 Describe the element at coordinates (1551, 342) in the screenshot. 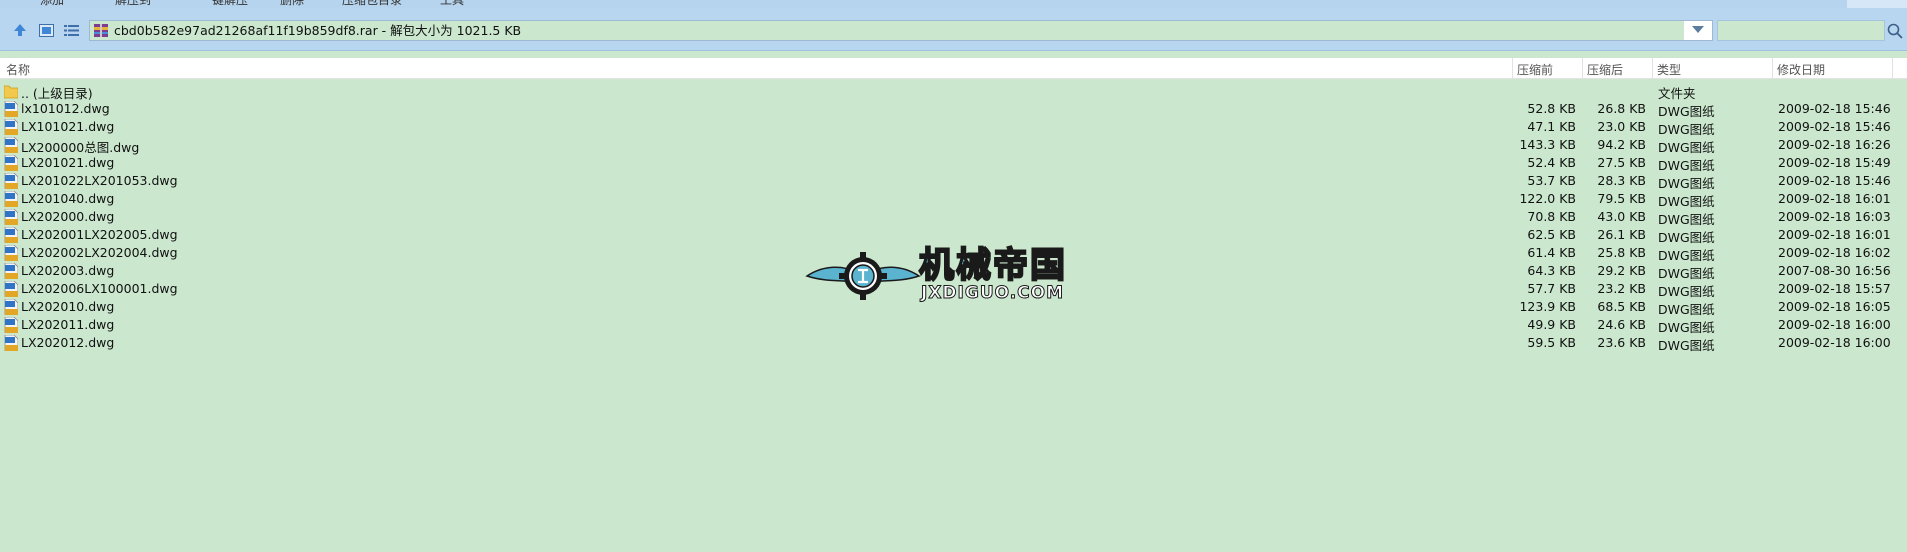

I see `file-size-before: 59.5 KB` at that location.